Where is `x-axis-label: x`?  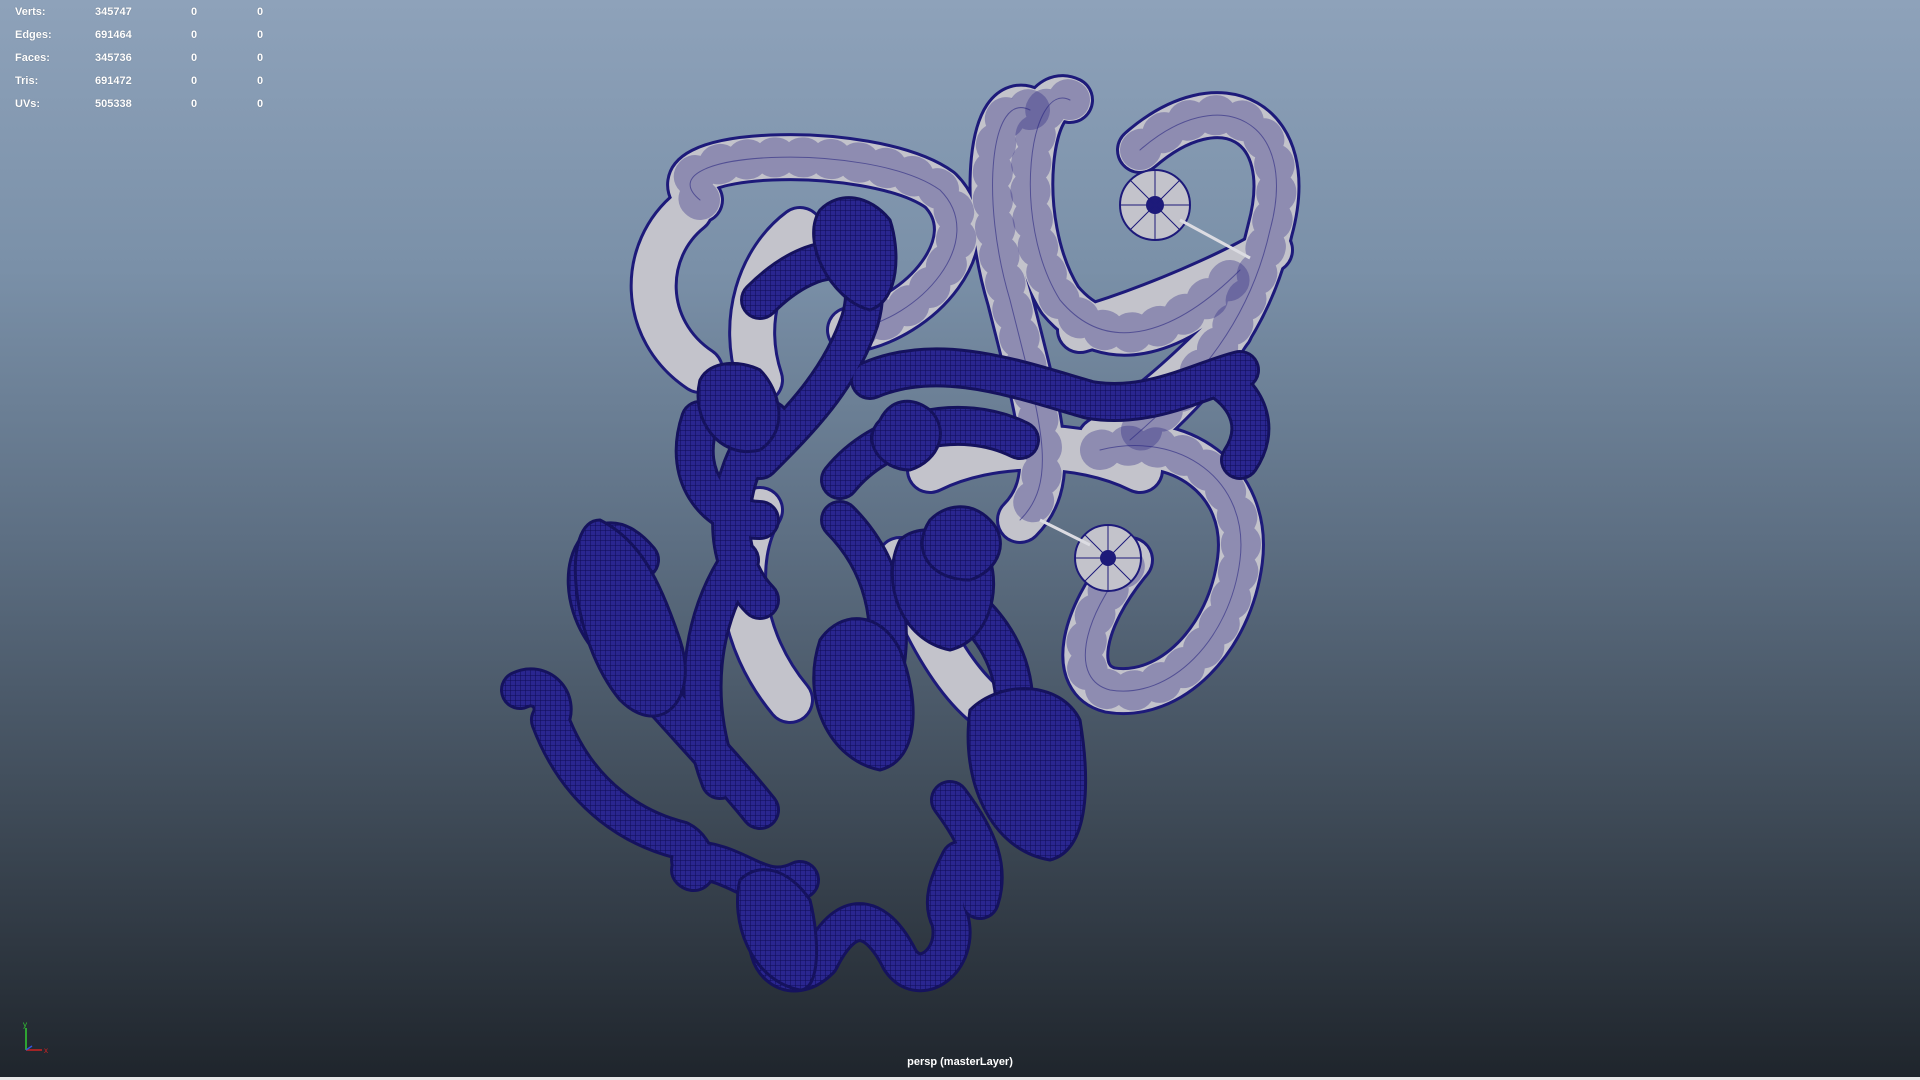 x-axis-label: x is located at coordinates (46, 1050).